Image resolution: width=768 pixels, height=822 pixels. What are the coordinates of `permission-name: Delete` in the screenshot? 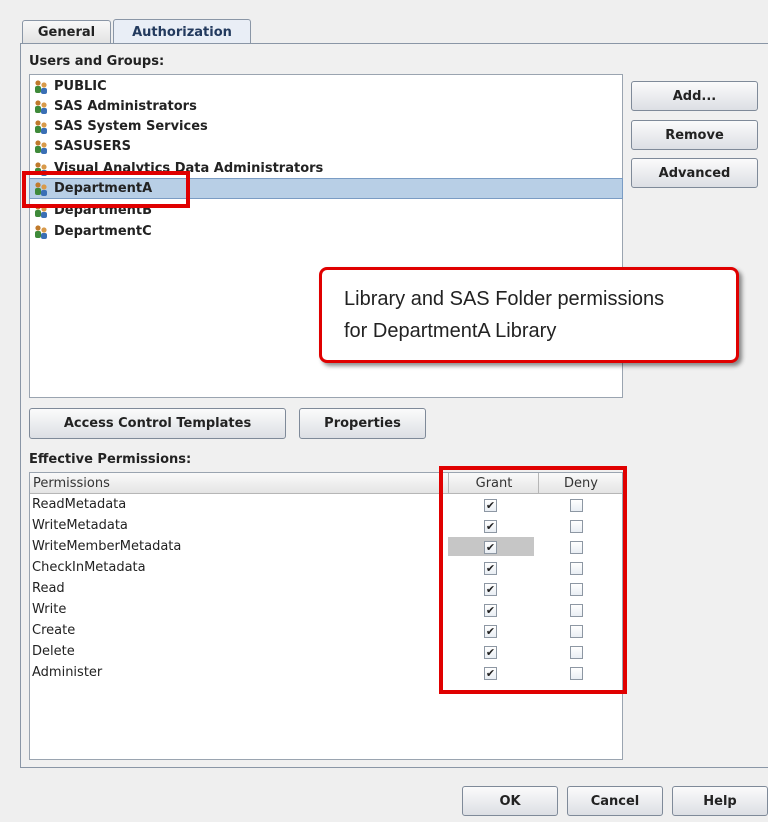 It's located at (53, 651).